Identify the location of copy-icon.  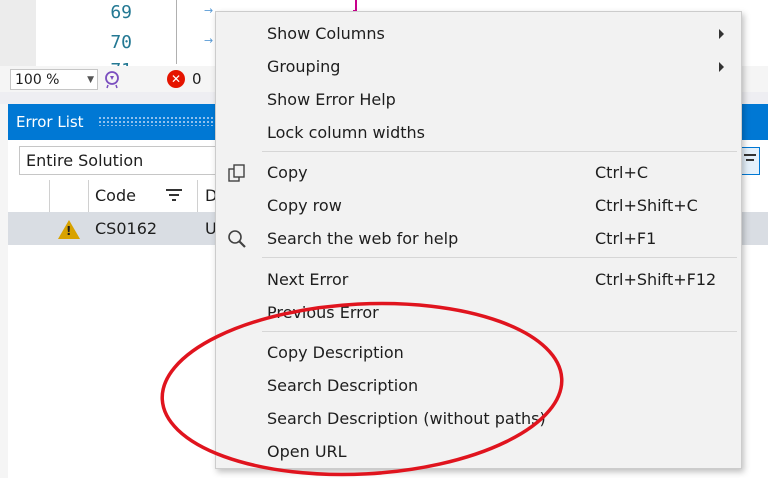
(236, 173).